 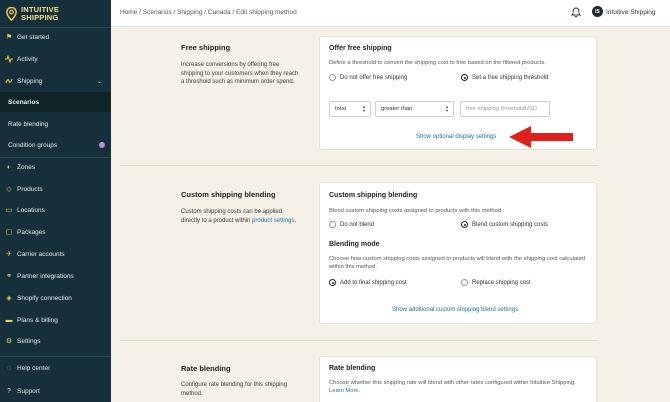 What do you see at coordinates (11, 14) in the screenshot?
I see `location-pin-icon` at bounding box center [11, 14].